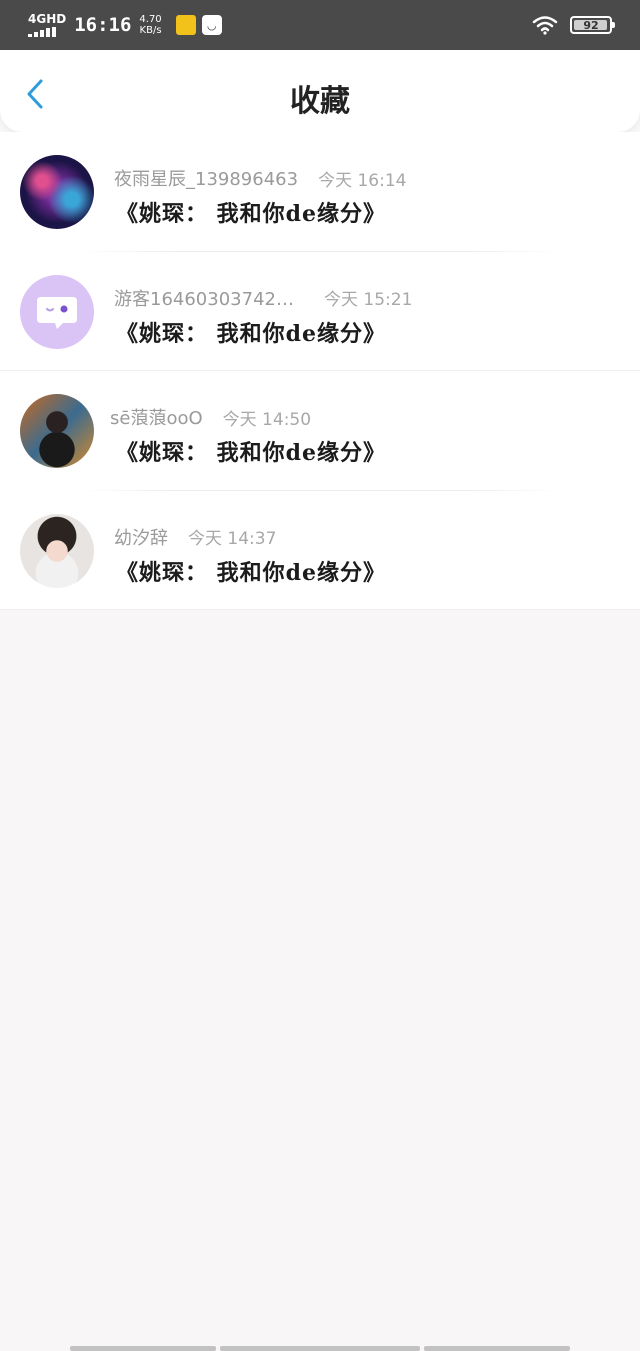 The width and height of the screenshot is (640, 1351). I want to click on network-indicator: 4GHD, so click(47, 25).